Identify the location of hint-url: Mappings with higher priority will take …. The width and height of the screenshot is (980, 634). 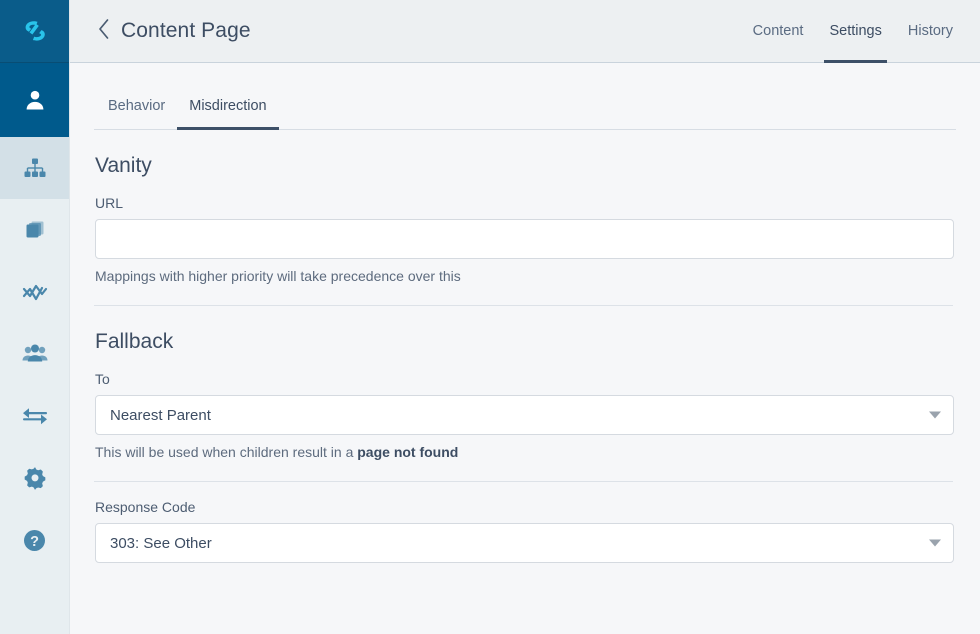
(278, 276).